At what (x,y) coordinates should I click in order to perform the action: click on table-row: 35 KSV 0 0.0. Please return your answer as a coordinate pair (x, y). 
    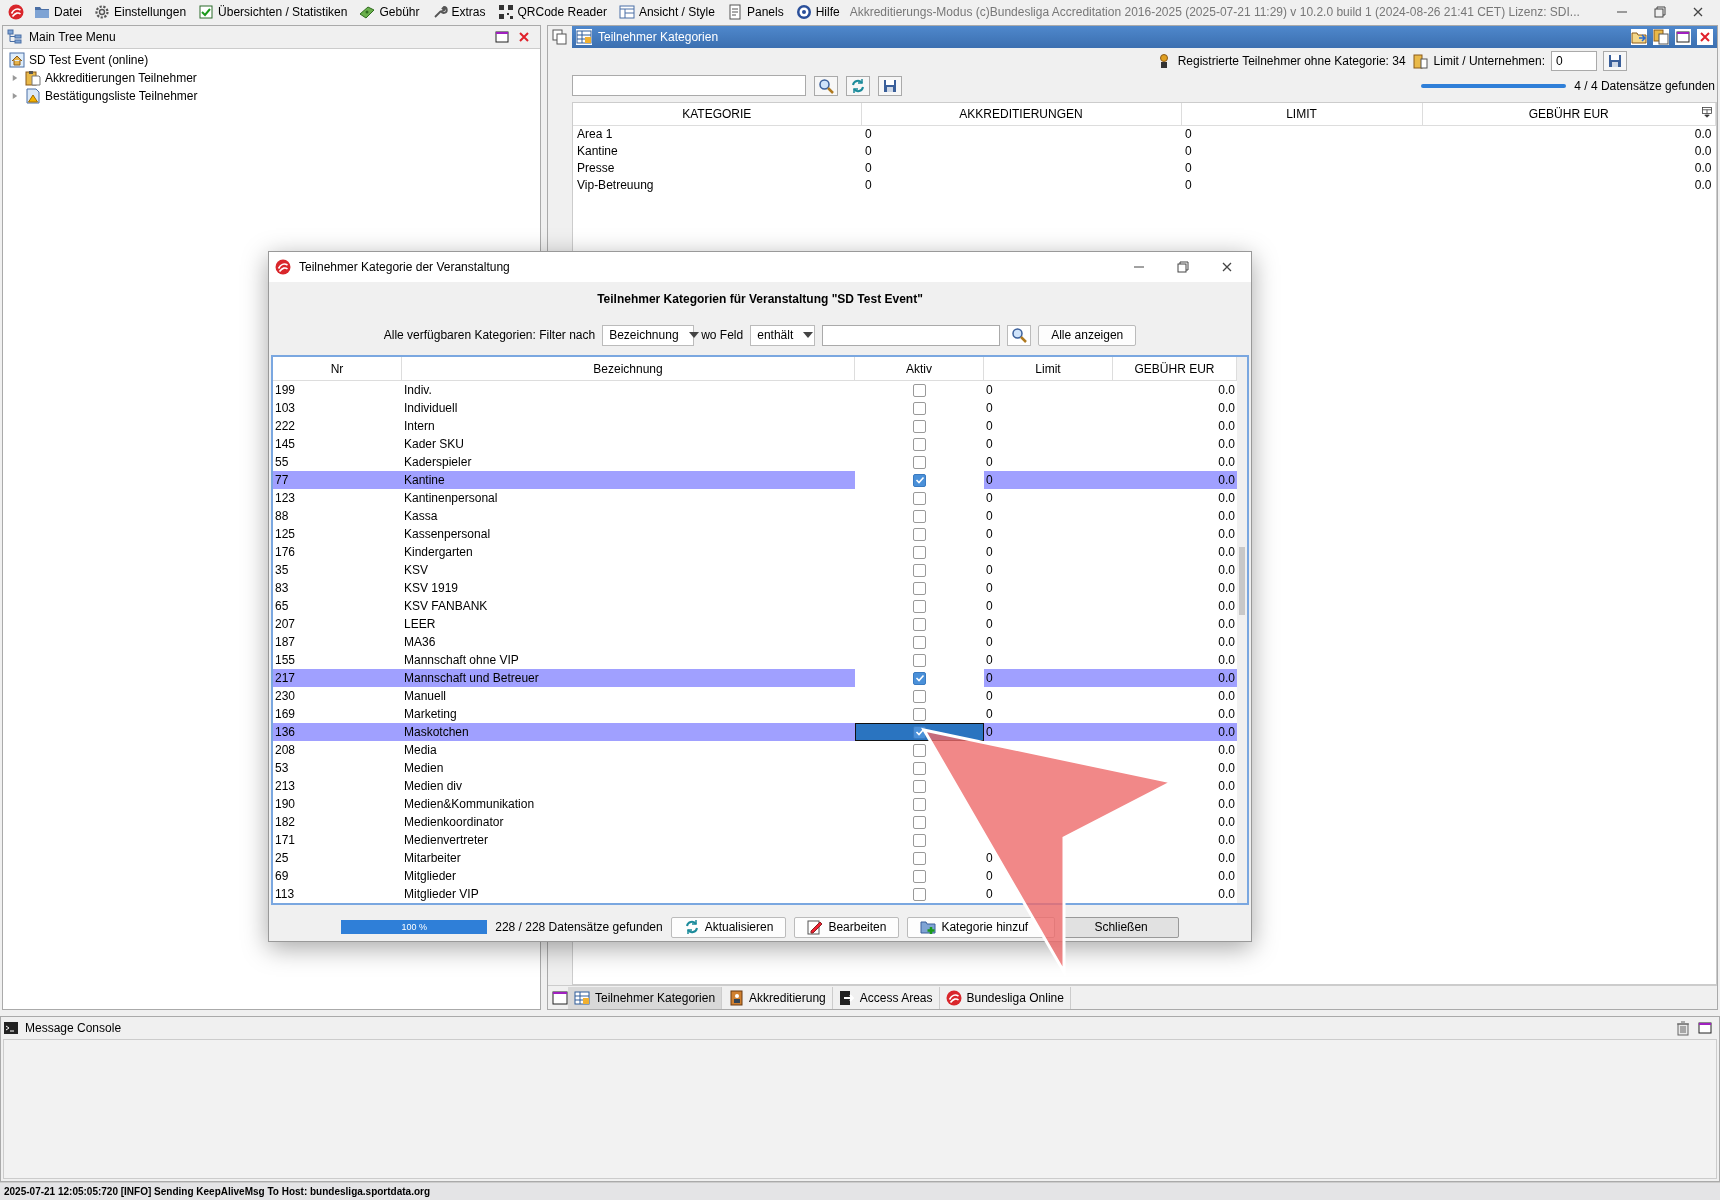
    Looking at the image, I should click on (755, 570).